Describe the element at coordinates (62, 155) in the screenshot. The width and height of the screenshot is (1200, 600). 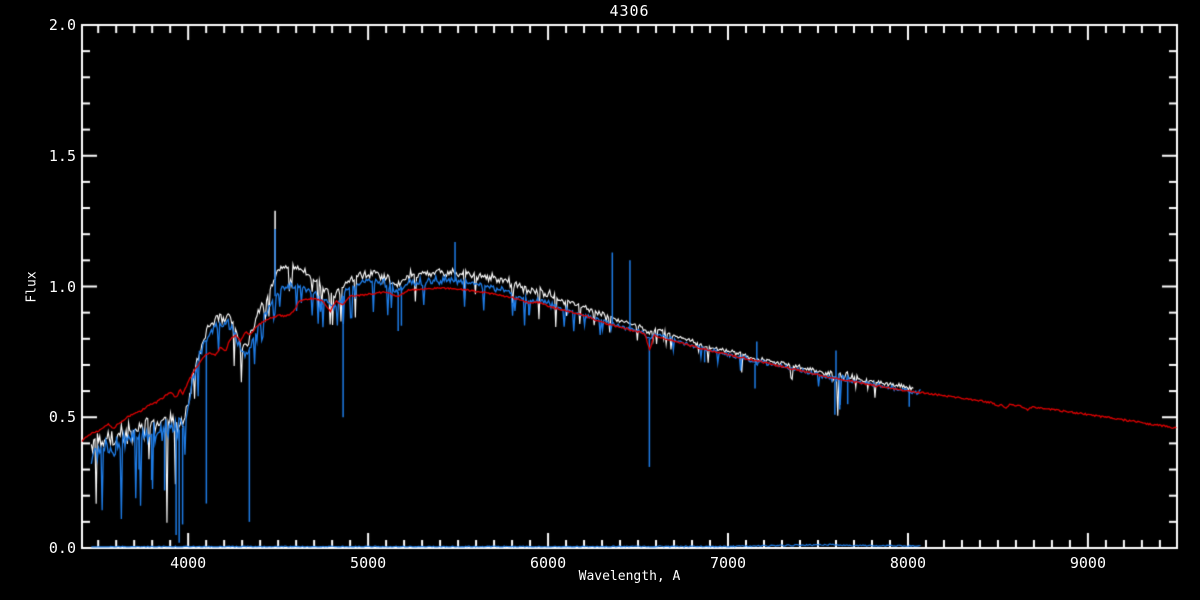
I see `y-tick-label: 1.5` at that location.